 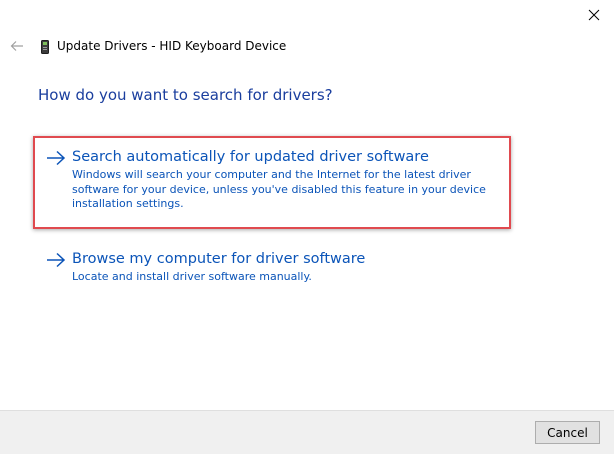 I want to click on keyboard-device-icon, so click(x=45, y=46).